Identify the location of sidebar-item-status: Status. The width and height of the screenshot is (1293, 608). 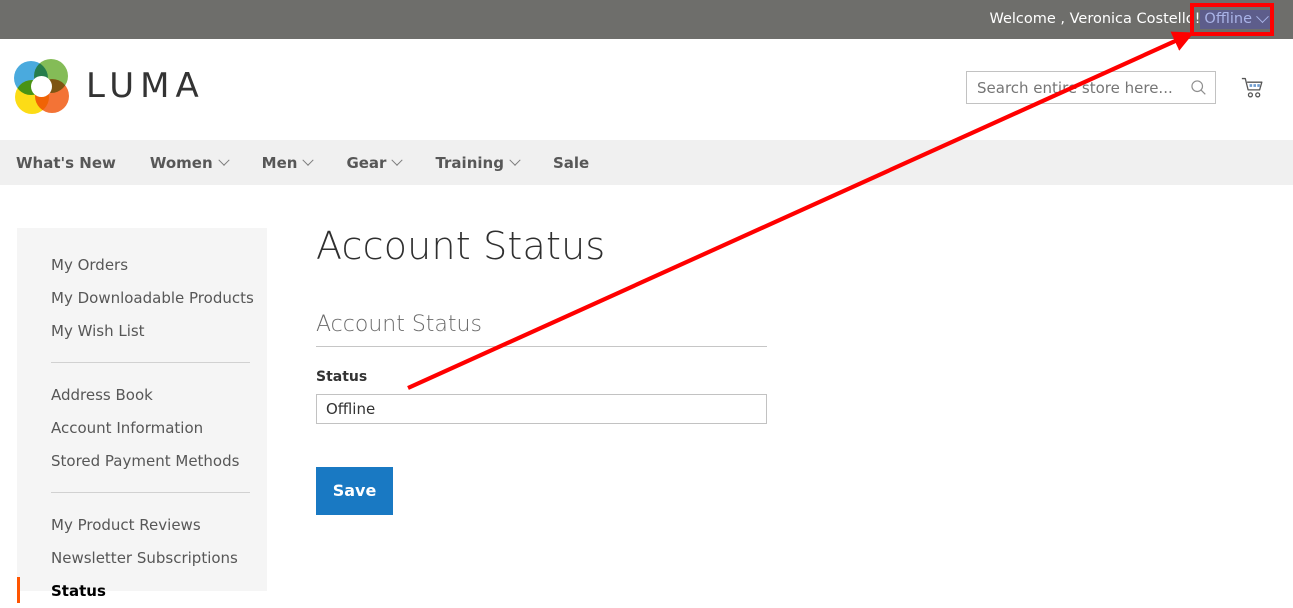
(142, 590).